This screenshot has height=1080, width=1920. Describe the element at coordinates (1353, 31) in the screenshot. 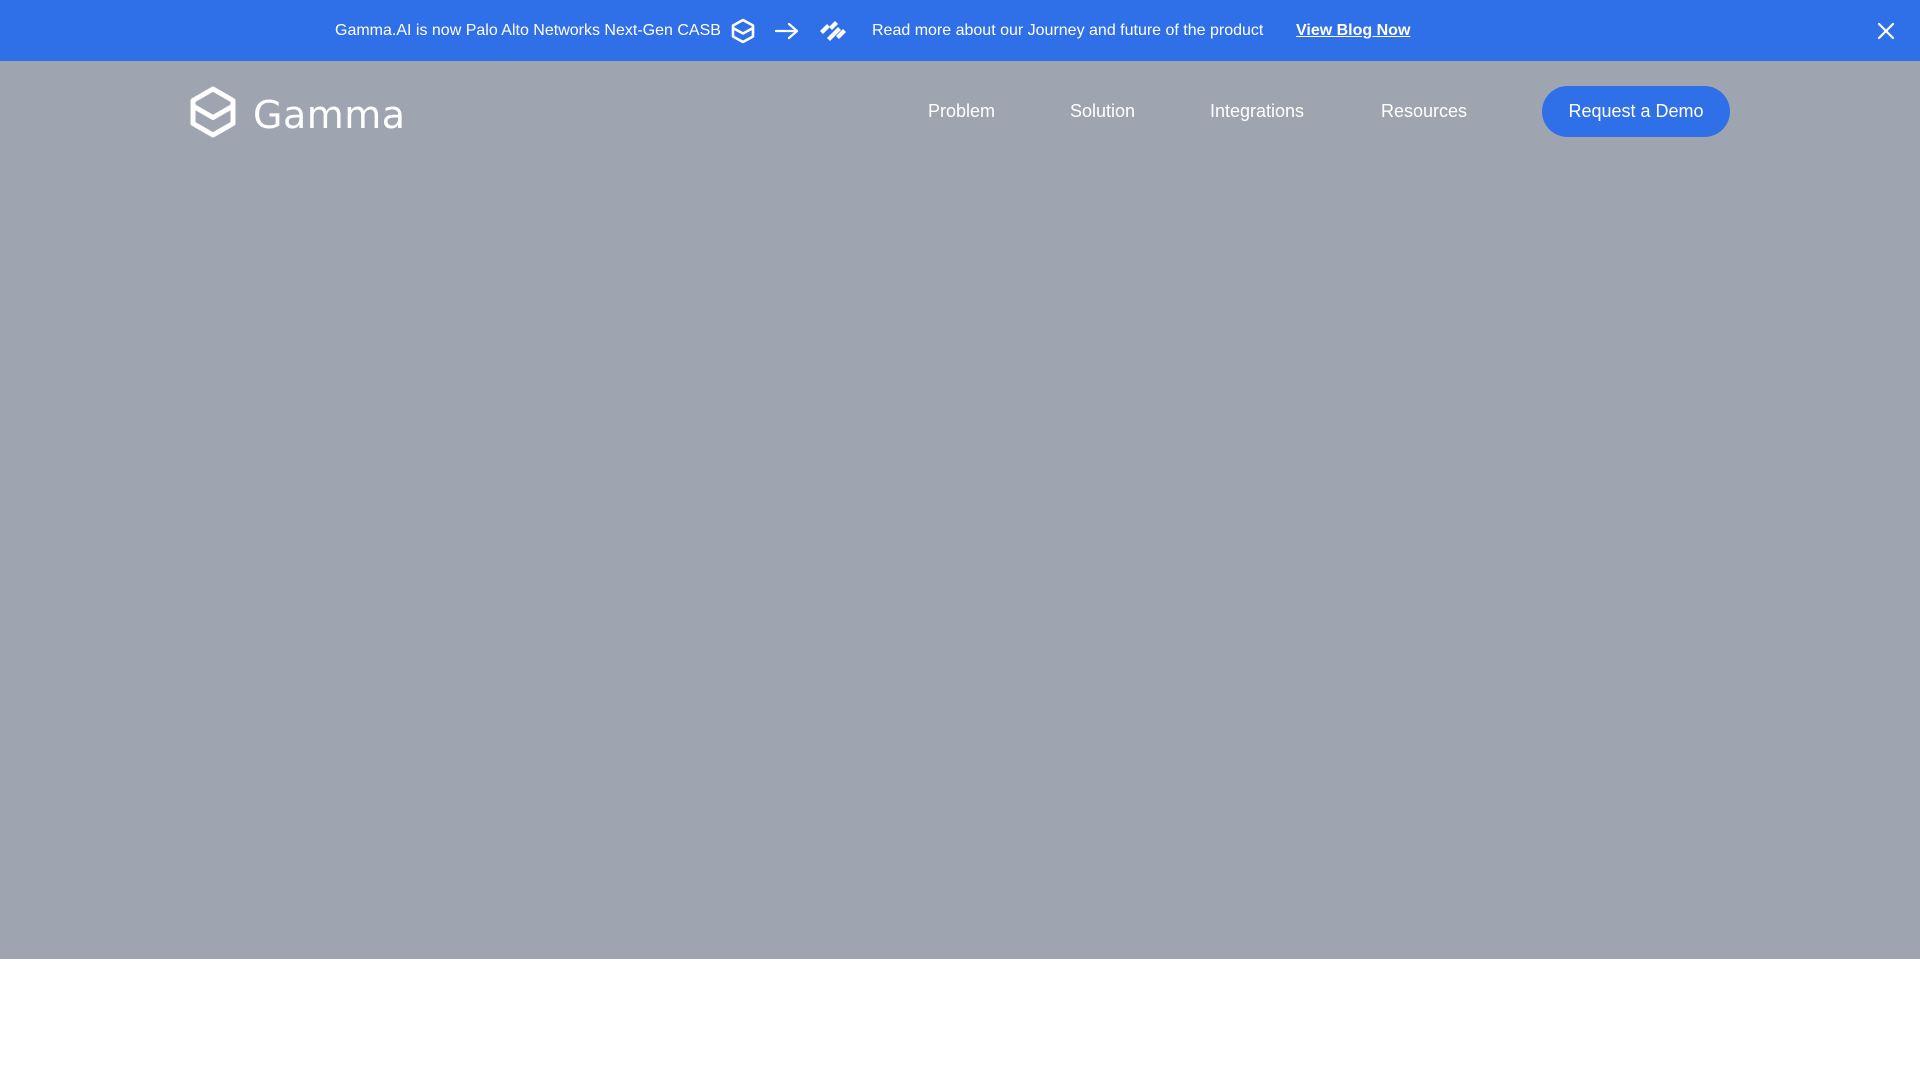

I see `view-blog-link: View Blog Now` at that location.